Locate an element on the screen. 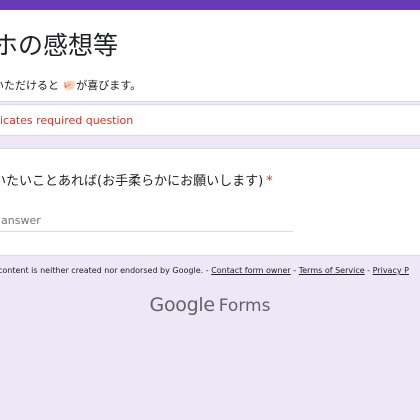 This screenshot has width=420, height=420. forms-wordmark: Forms is located at coordinates (244, 306).